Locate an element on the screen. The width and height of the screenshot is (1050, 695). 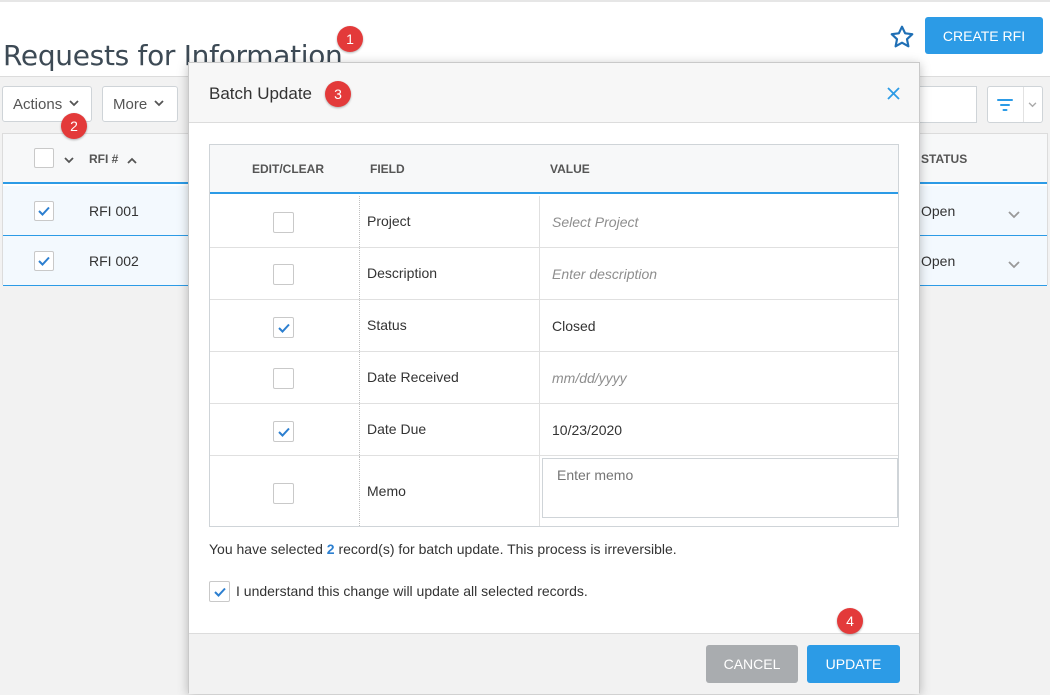
batch-row-date-due: Date Due 10/23/2020 is located at coordinates (554, 430).